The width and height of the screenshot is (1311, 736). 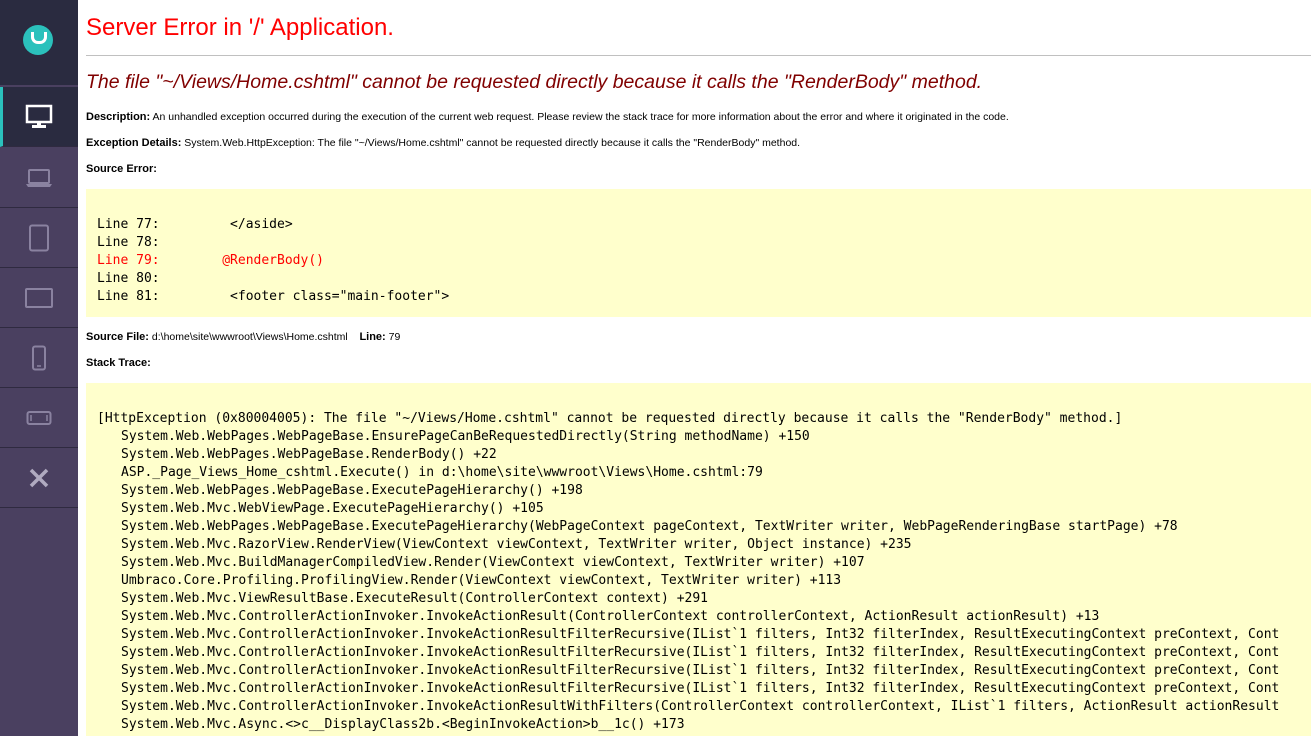 I want to click on sidebar-item-close, so click(x=39, y=478).